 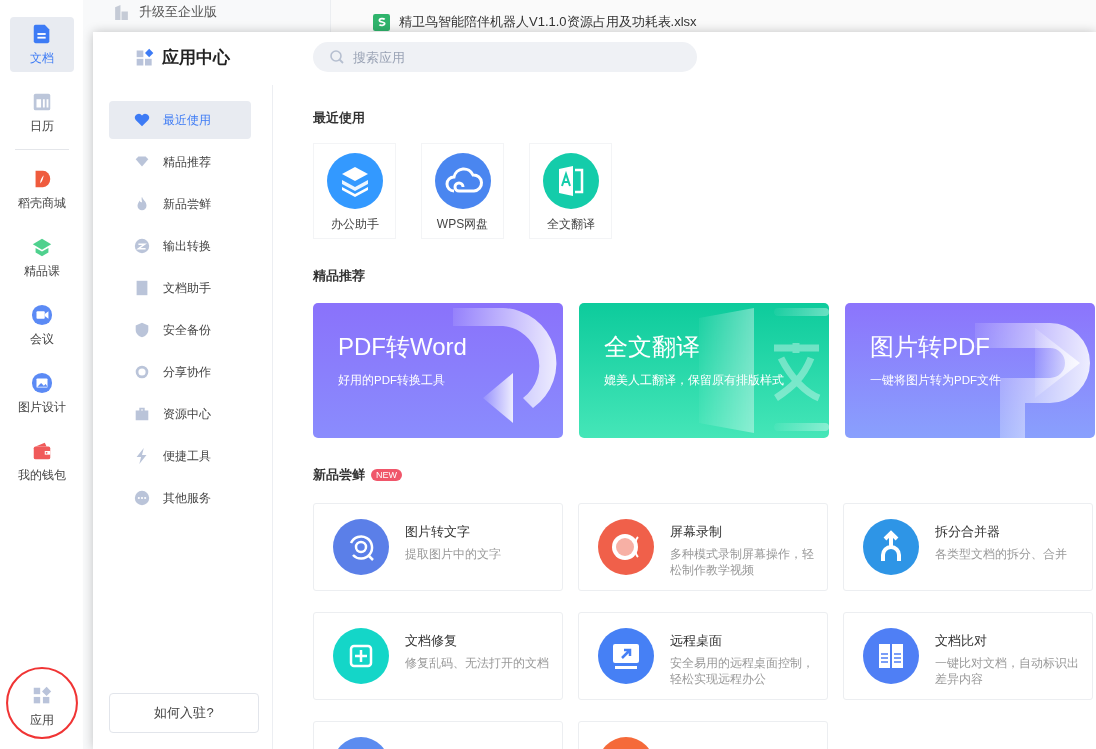 What do you see at coordinates (477, 663) in the screenshot?
I see `app-description: 修复乱码、无法打开的文档` at bounding box center [477, 663].